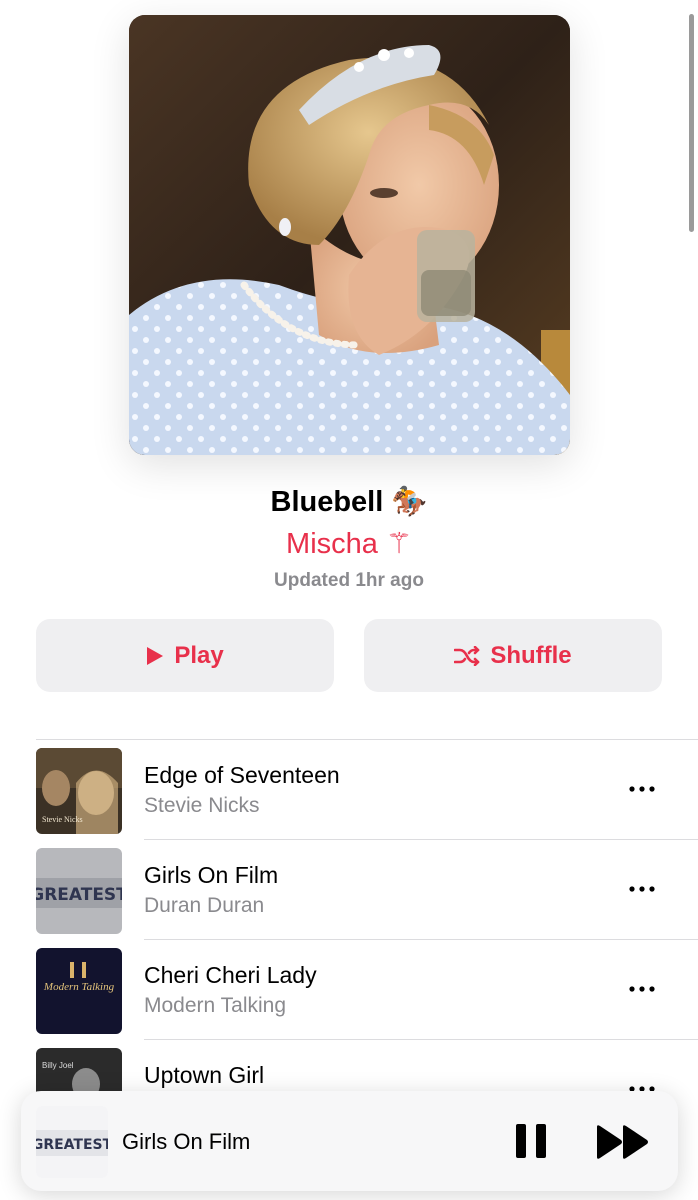 This screenshot has height=1200, width=698. Describe the element at coordinates (79, 895) in the screenshot. I see `album-art-caption: GREATEST` at that location.